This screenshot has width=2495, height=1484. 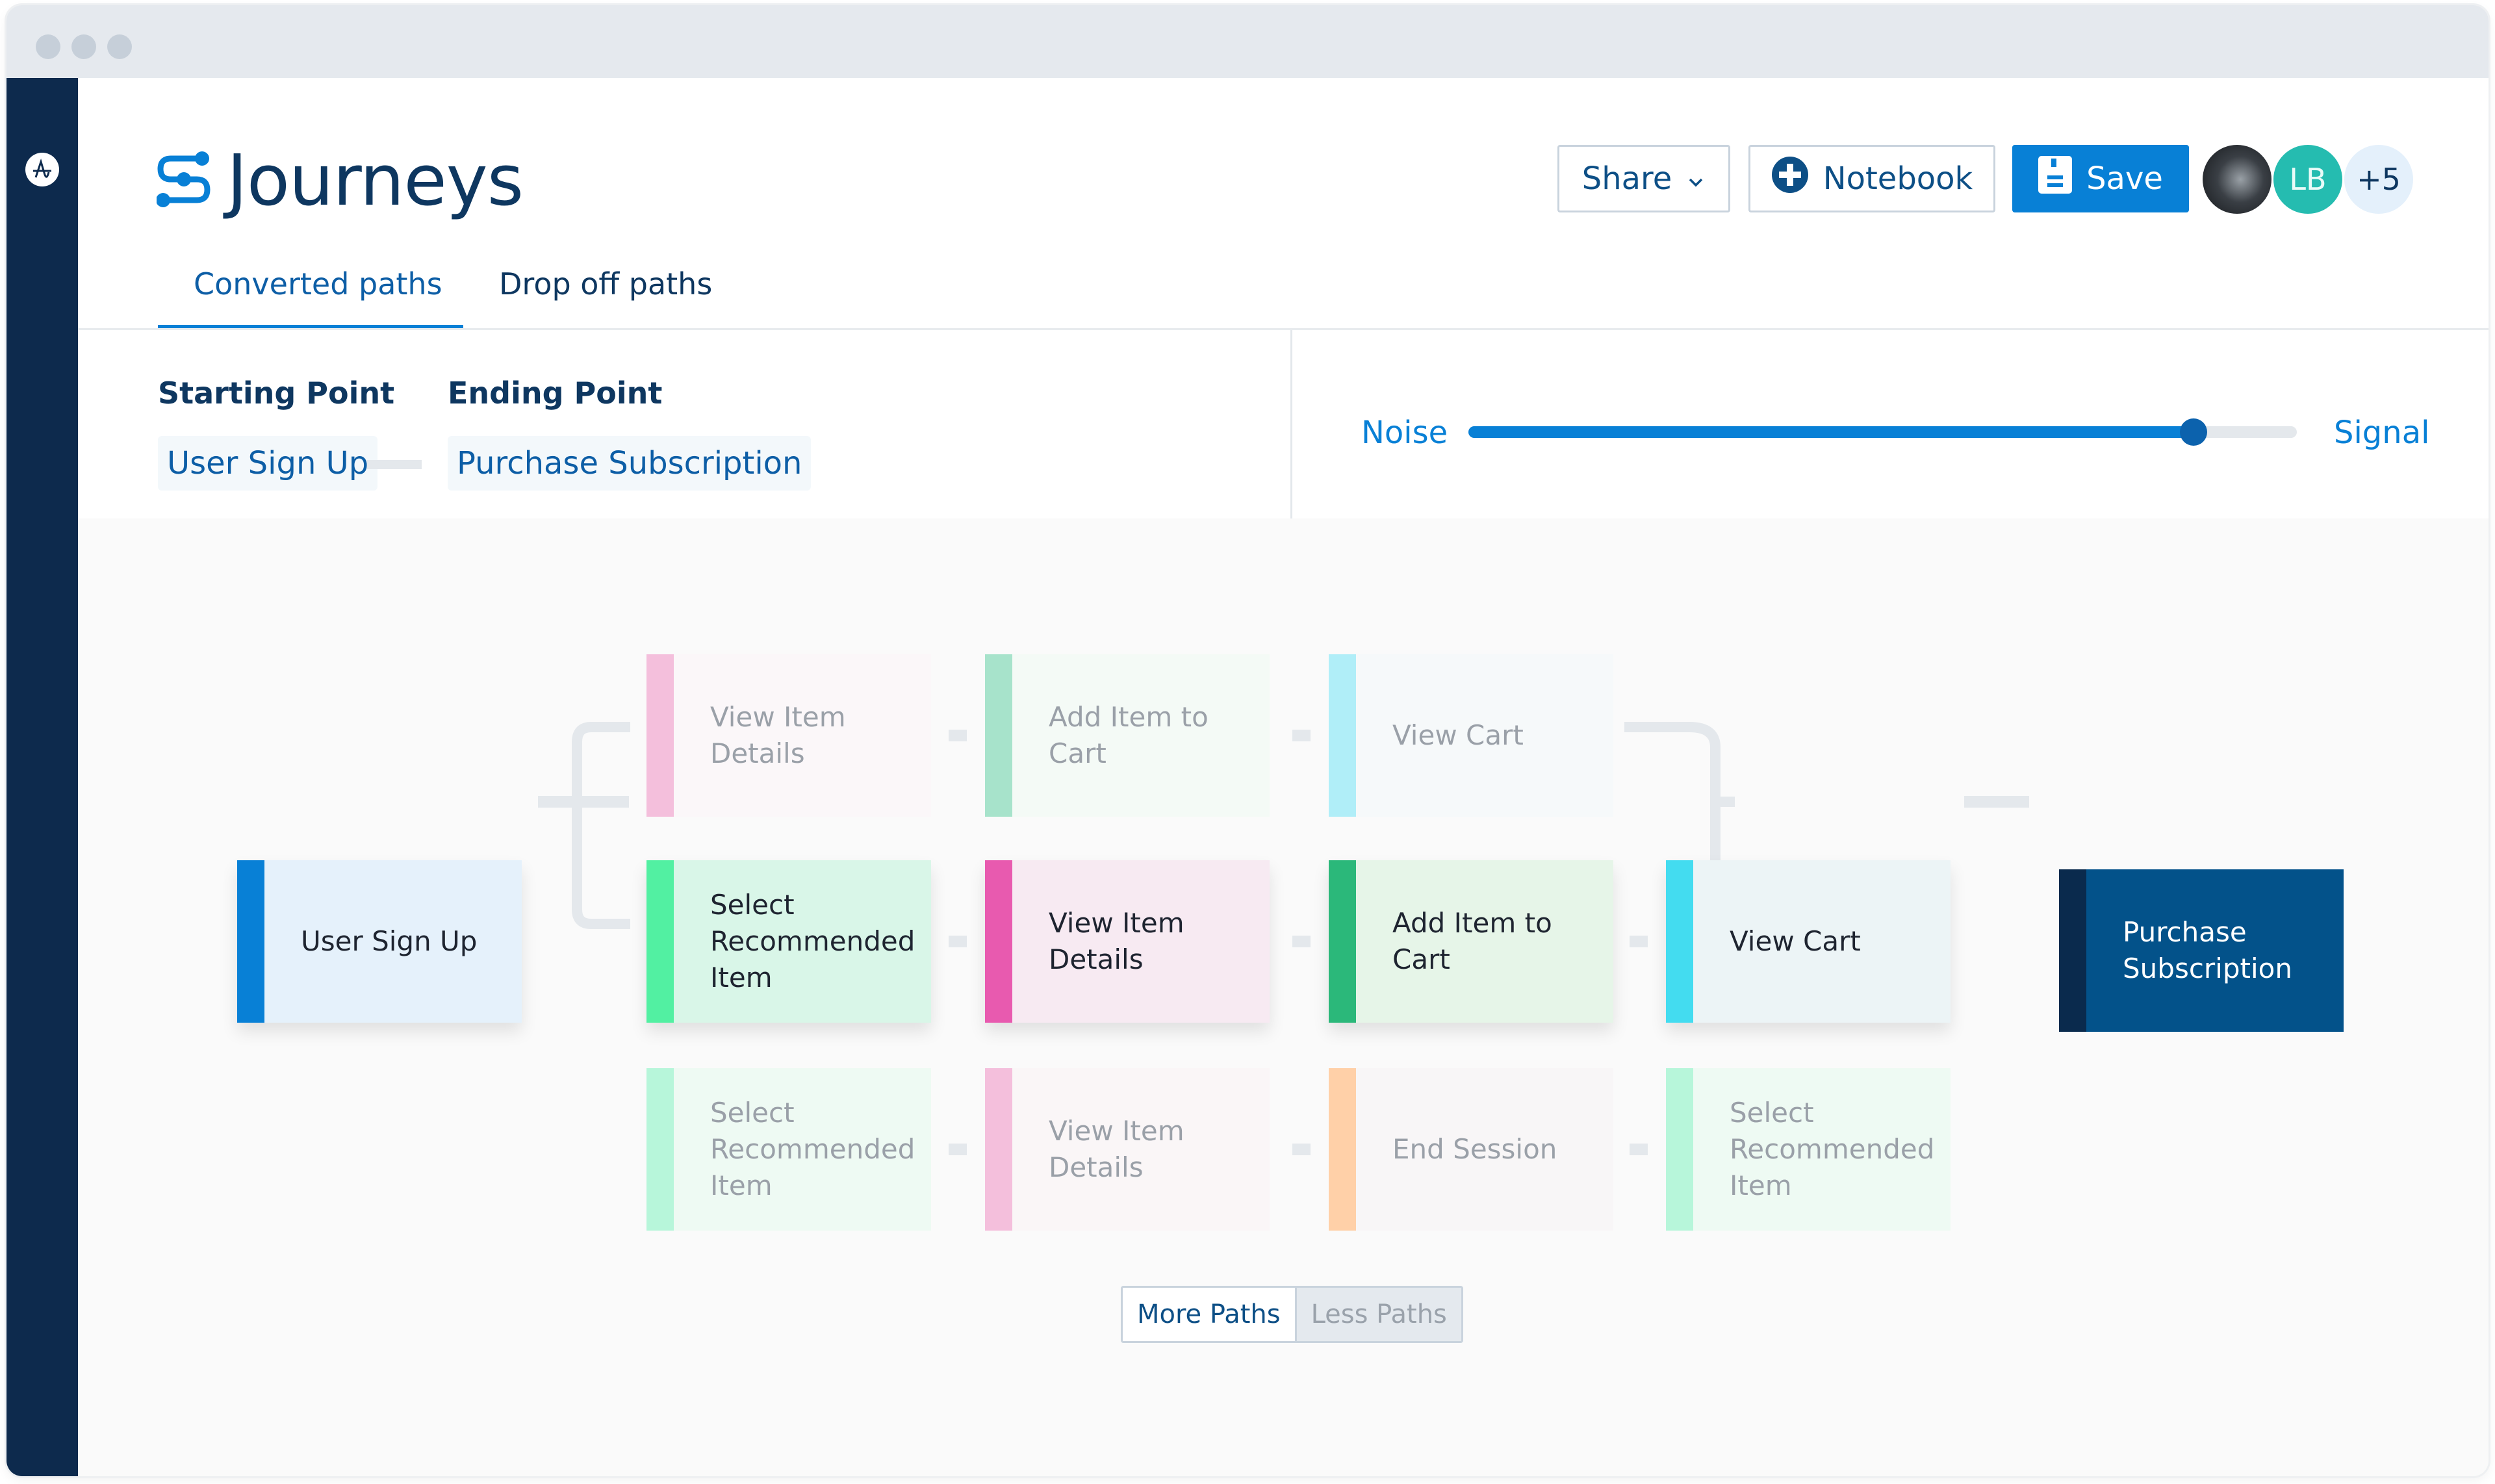 What do you see at coordinates (42, 170) in the screenshot?
I see `amplitude-logo-icon` at bounding box center [42, 170].